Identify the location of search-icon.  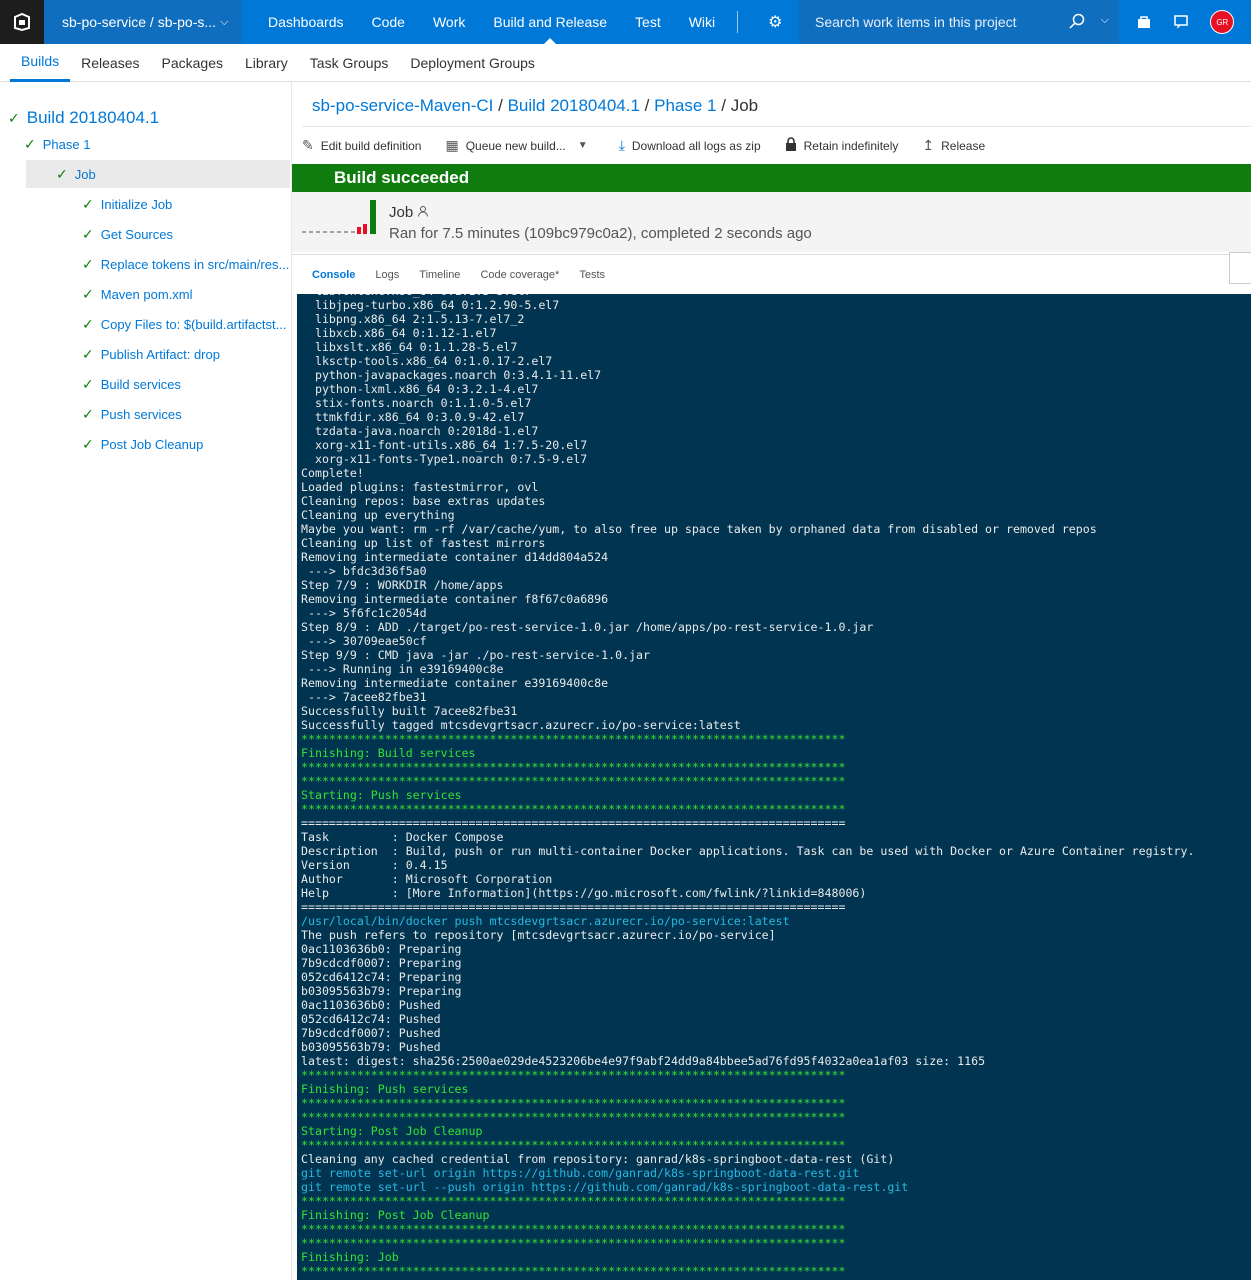
(1077, 21).